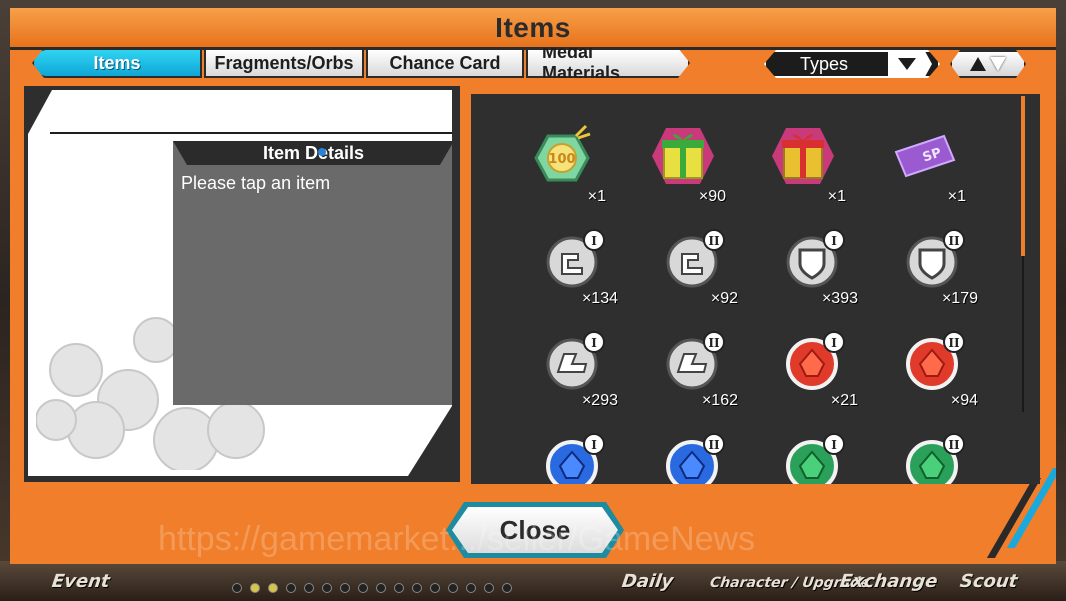 This screenshot has width=1066, height=601. Describe the element at coordinates (608, 63) in the screenshot. I see `tab-medal-materials: Medal Materials` at that location.